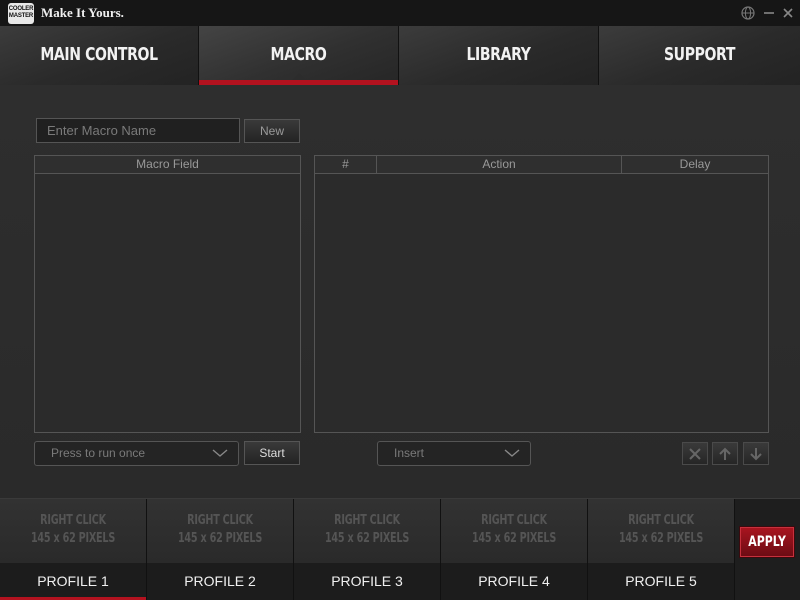 The height and width of the screenshot is (600, 800). What do you see at coordinates (748, 13) in the screenshot?
I see `globe-icon` at bounding box center [748, 13].